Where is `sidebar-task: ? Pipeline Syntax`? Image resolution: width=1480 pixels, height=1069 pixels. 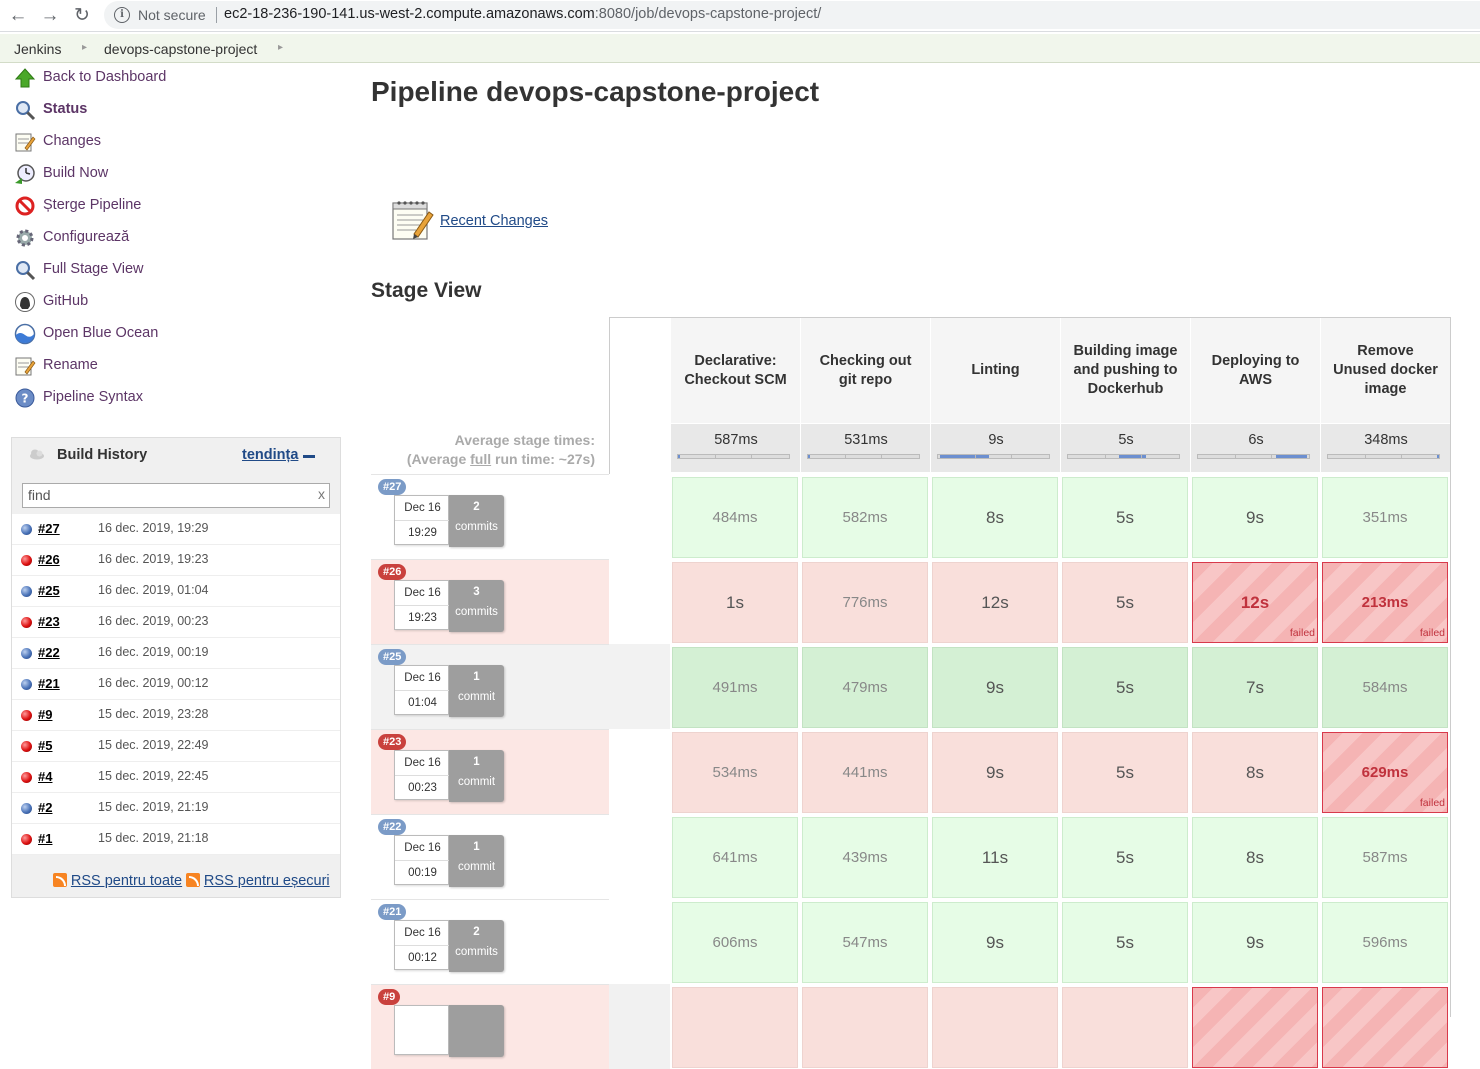
sidebar-task: ? Pipeline Syntax is located at coordinates (177, 399).